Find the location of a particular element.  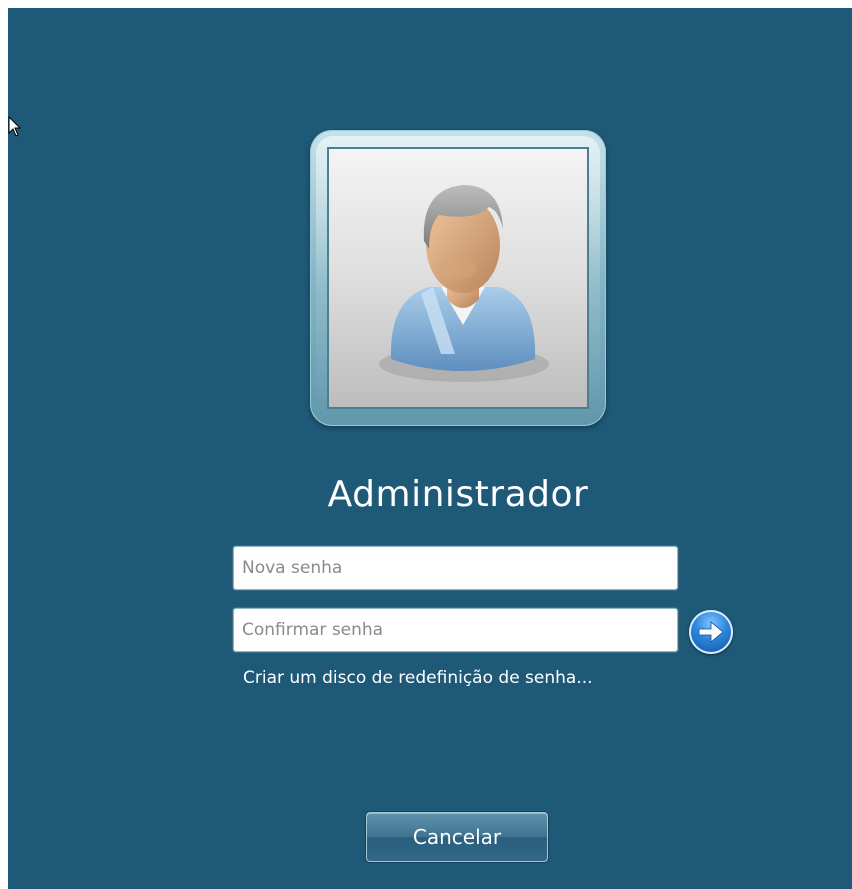

user-name: Administrador is located at coordinates (458, 494).